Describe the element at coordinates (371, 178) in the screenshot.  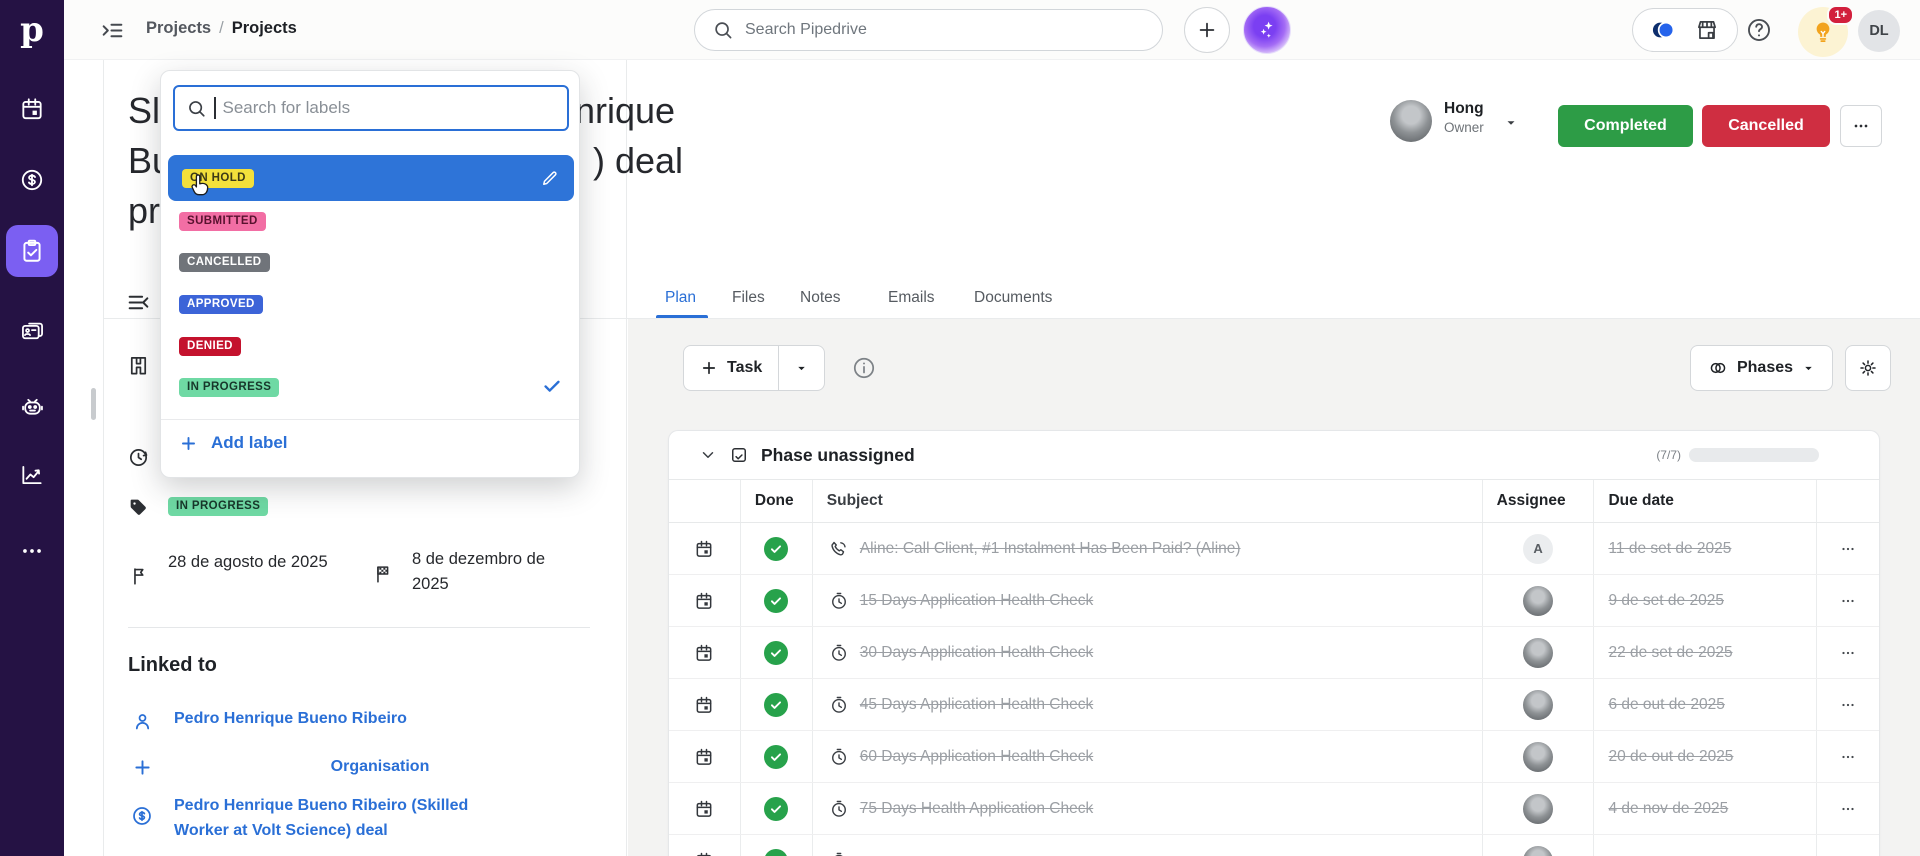
I see `label-option-on-hold: ON HOLD` at that location.